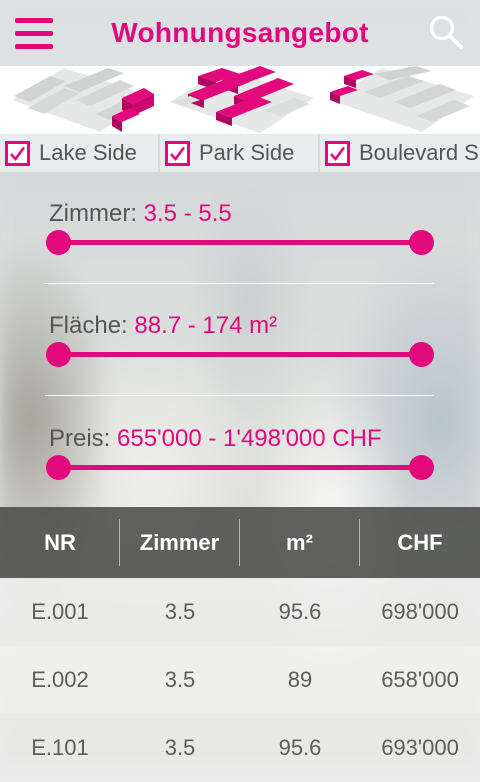 The width and height of the screenshot is (480, 782). What do you see at coordinates (300, 679) in the screenshot?
I see `cell-m2: 89` at bounding box center [300, 679].